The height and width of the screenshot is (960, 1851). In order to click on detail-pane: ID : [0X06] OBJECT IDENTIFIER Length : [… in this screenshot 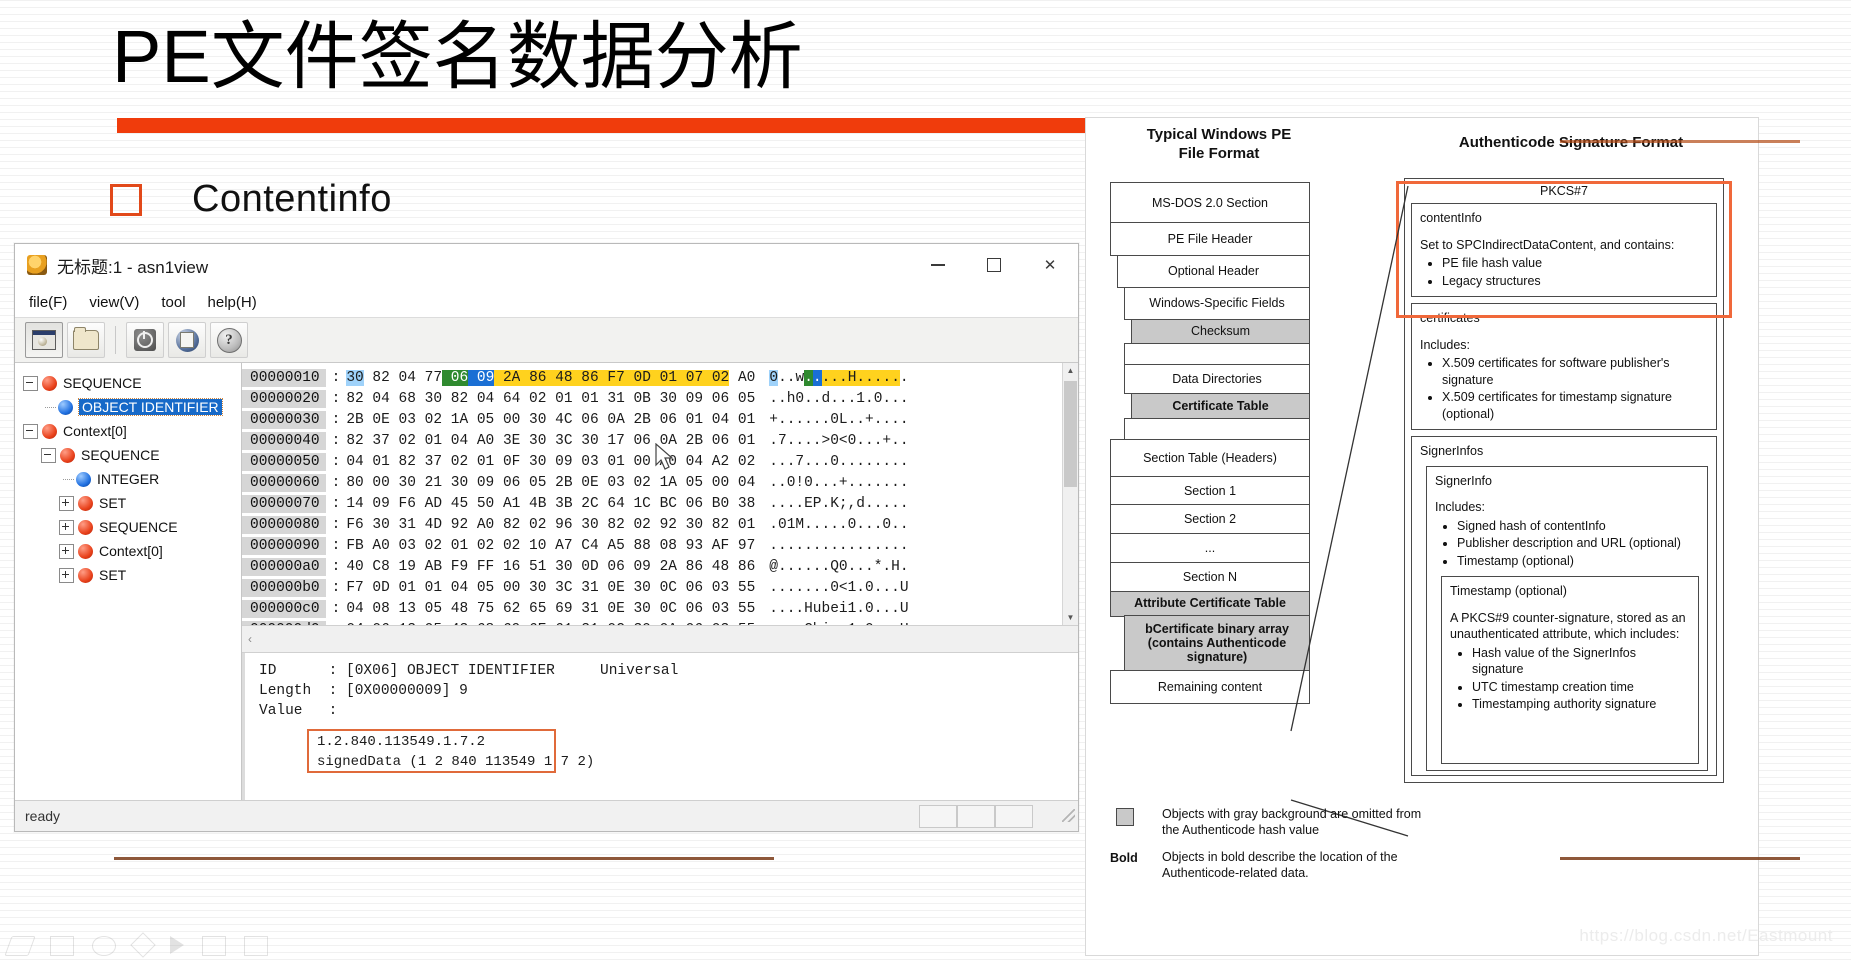, I will do `click(660, 726)`.